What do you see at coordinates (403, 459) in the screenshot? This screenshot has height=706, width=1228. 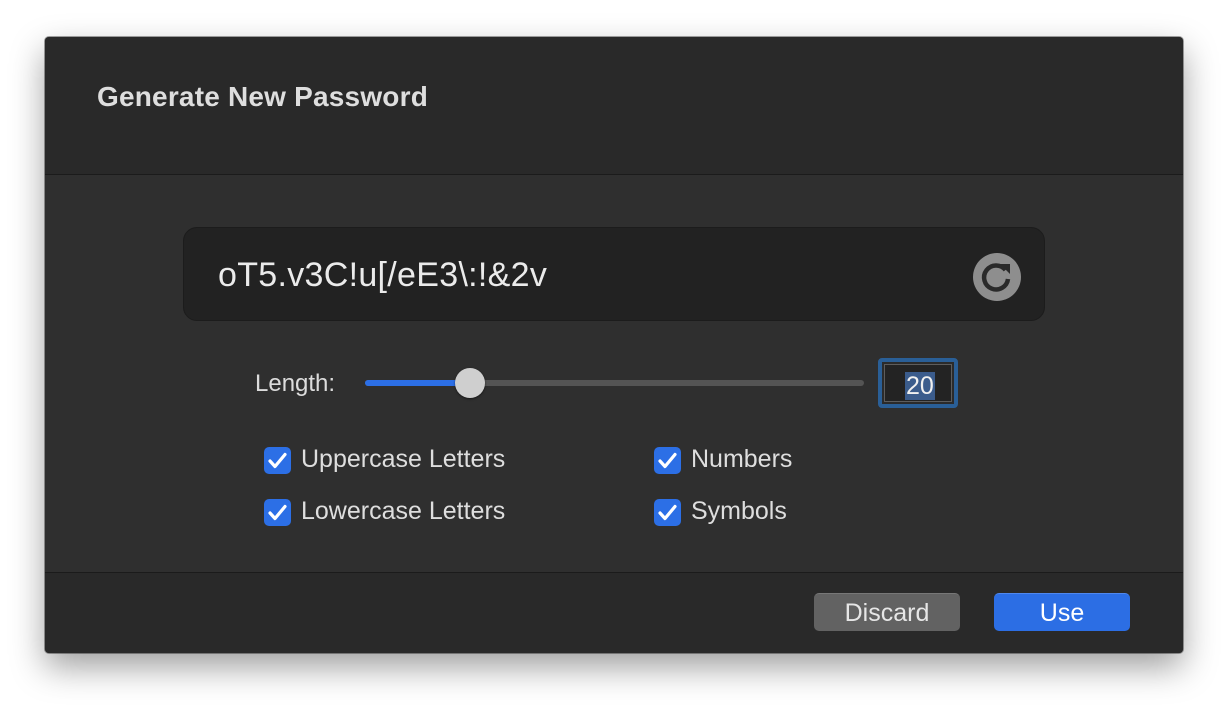 I see `uppercase-label: Uppercase Letters` at bounding box center [403, 459].